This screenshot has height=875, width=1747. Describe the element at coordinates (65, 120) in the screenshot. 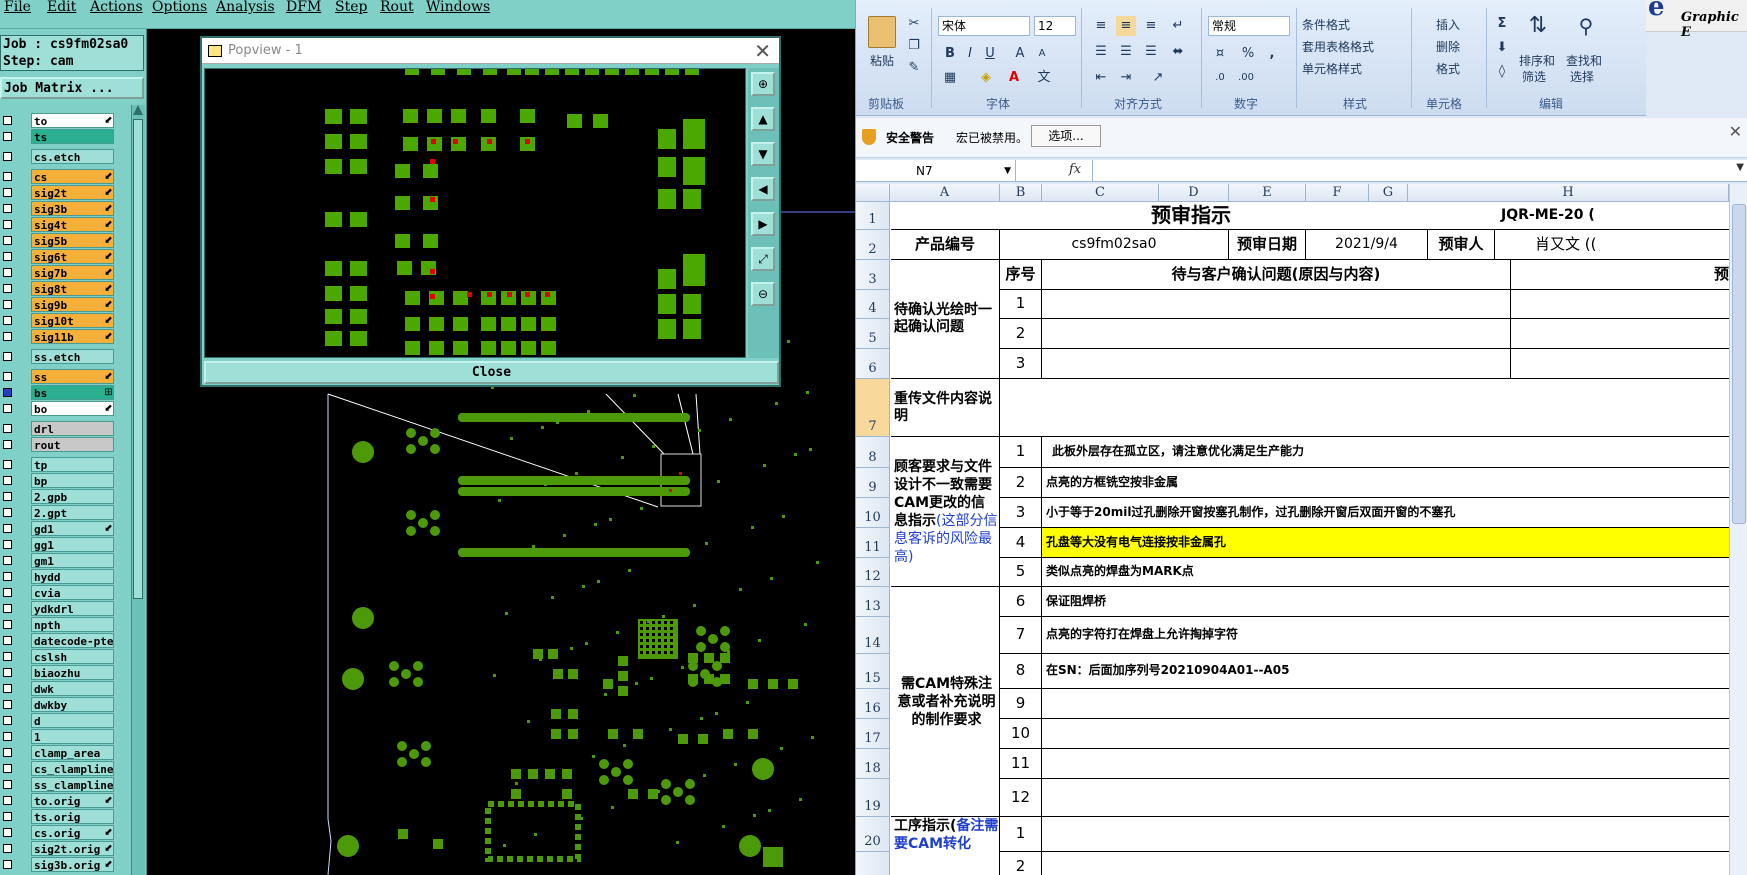

I see `layer-row-to: to ⬋` at that location.